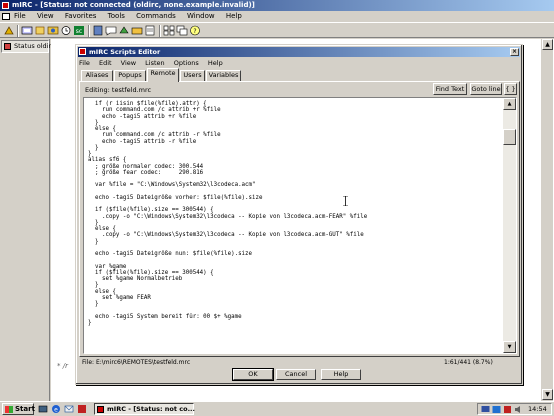 The height and width of the screenshot is (416, 554). I want to click on dialog-menu-help: Help, so click(215, 63).